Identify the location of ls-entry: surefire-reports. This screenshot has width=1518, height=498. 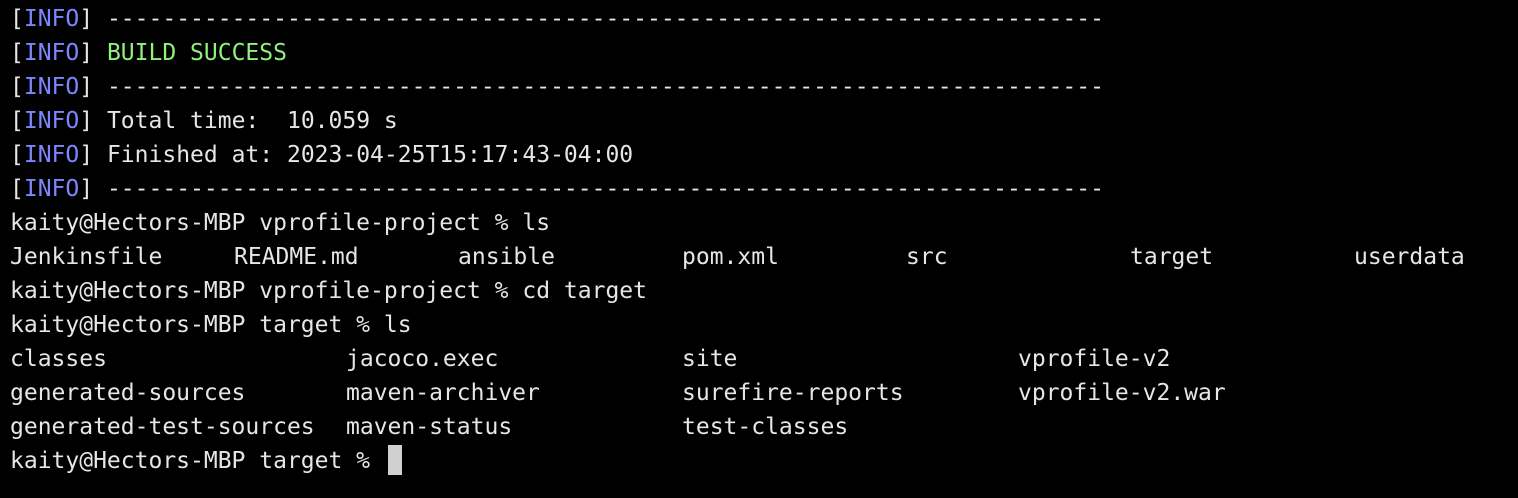
(793, 393).